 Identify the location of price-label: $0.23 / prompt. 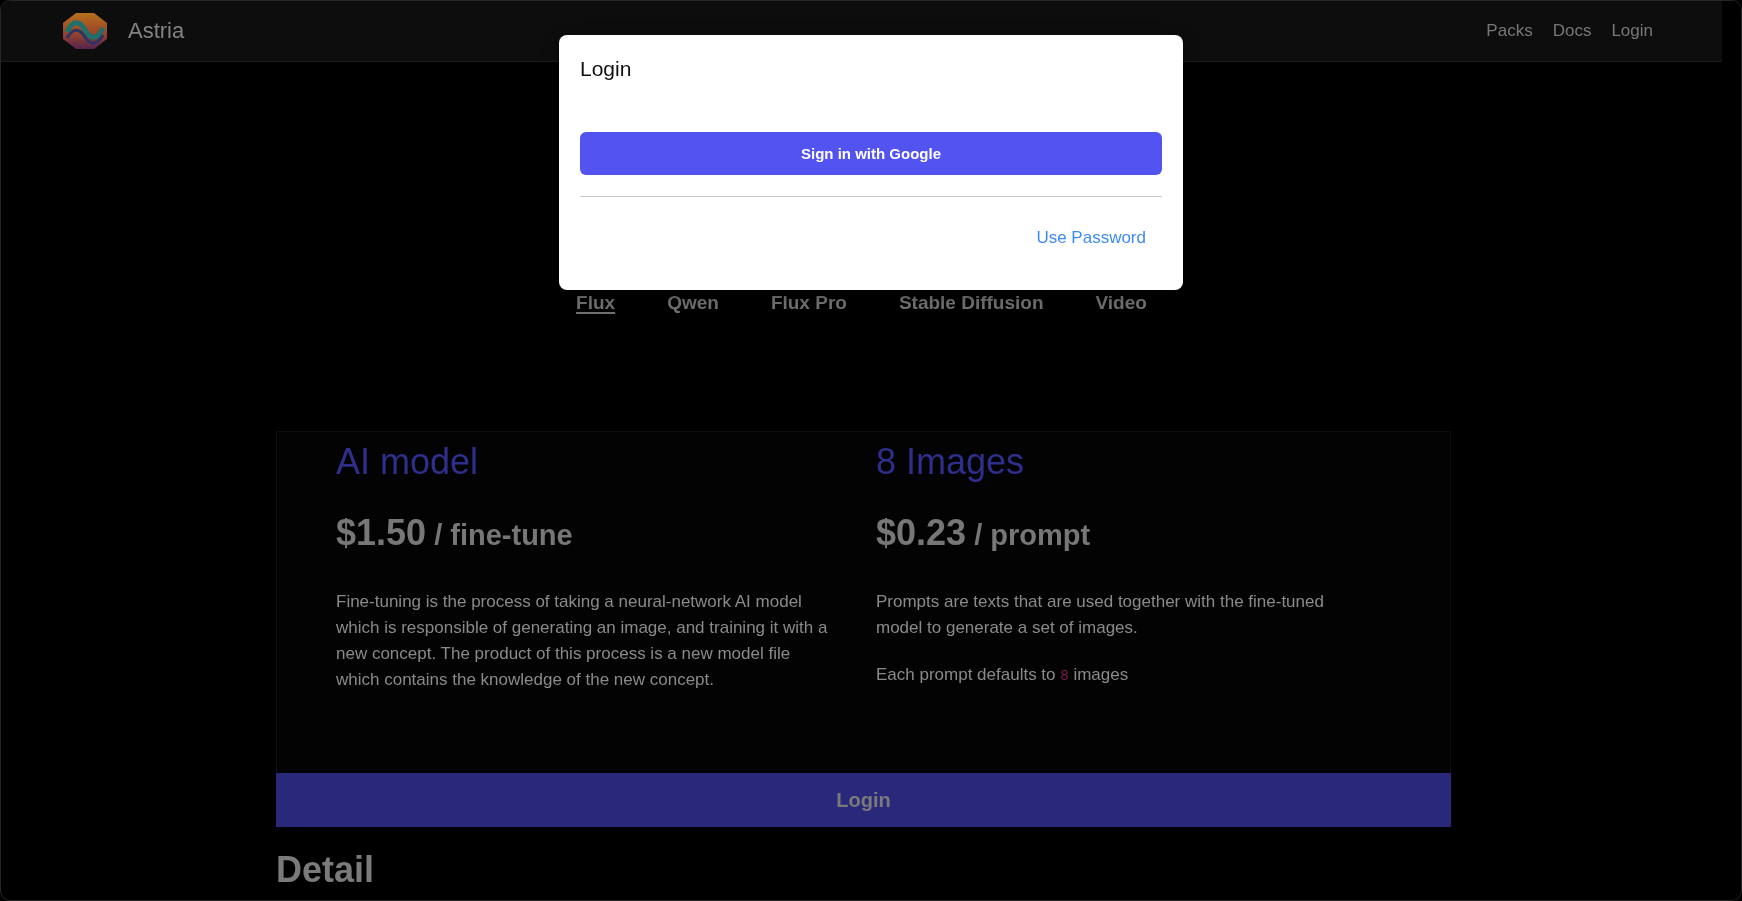
(984, 533).